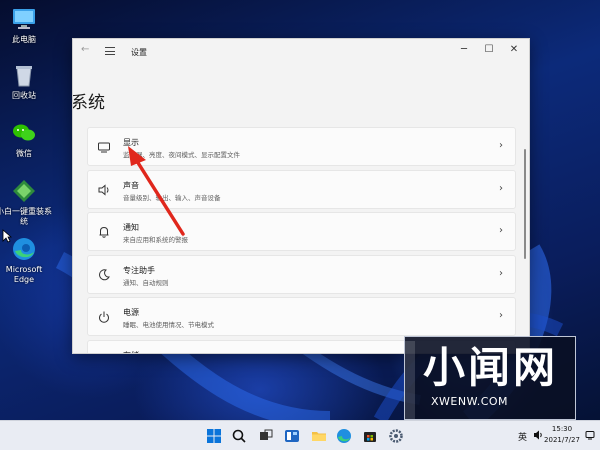  What do you see at coordinates (104, 354) in the screenshot?
I see `storage-icon` at bounding box center [104, 354].